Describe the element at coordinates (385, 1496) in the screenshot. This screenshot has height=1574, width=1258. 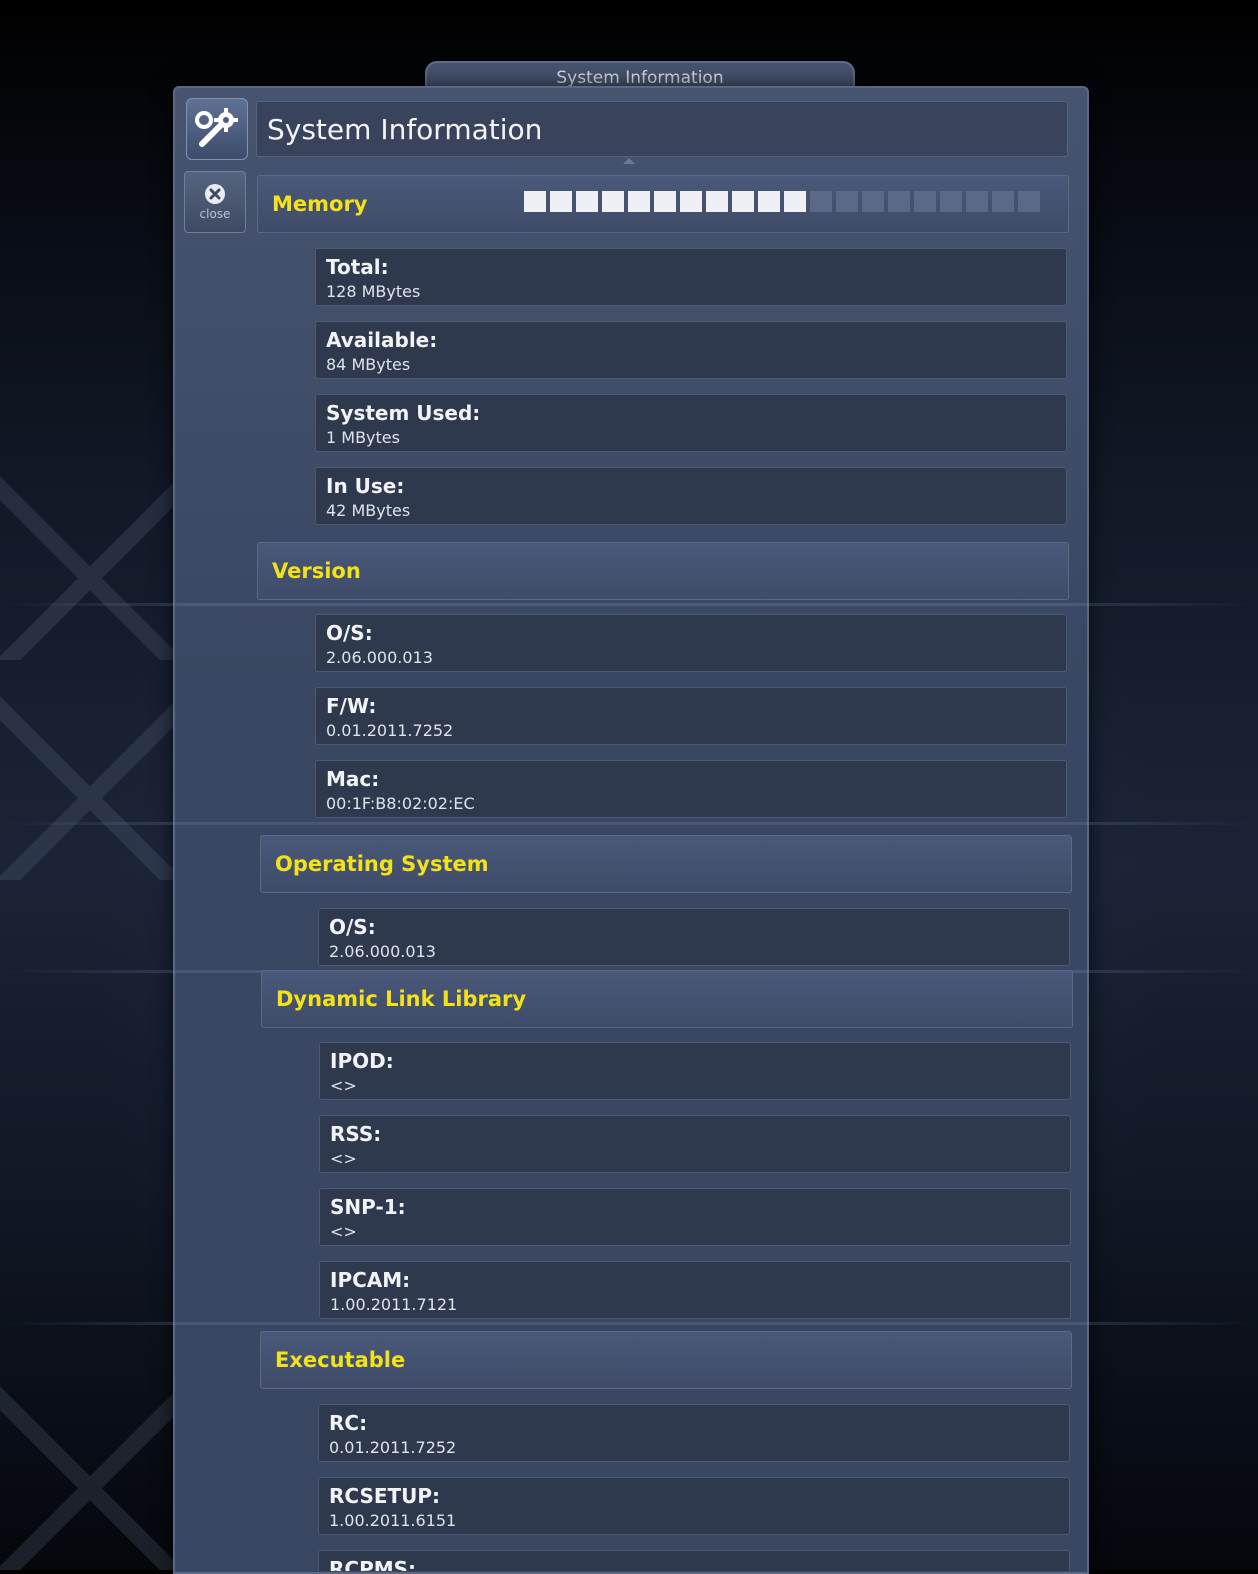
I see `row-key: RCSETUP:` at that location.